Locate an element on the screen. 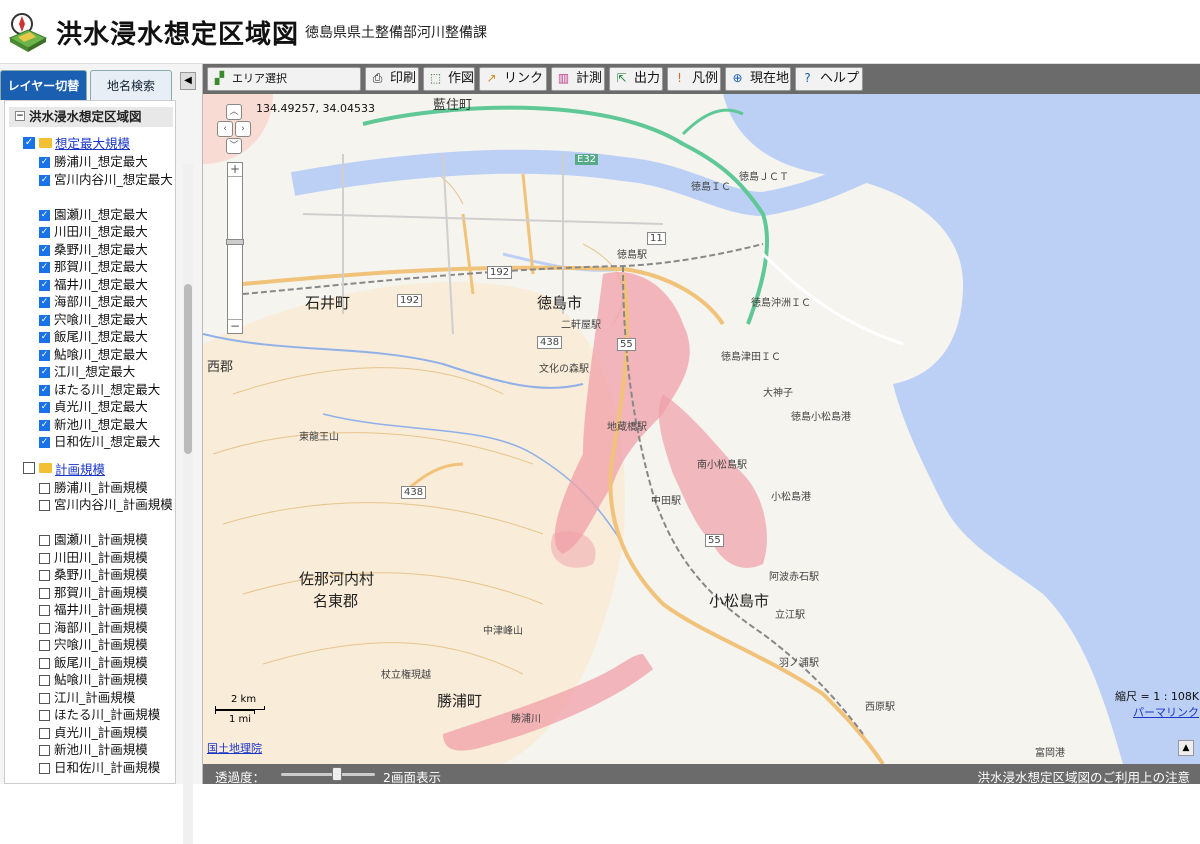 The image size is (1200, 844). link-button: ↗ リンク is located at coordinates (513, 79).